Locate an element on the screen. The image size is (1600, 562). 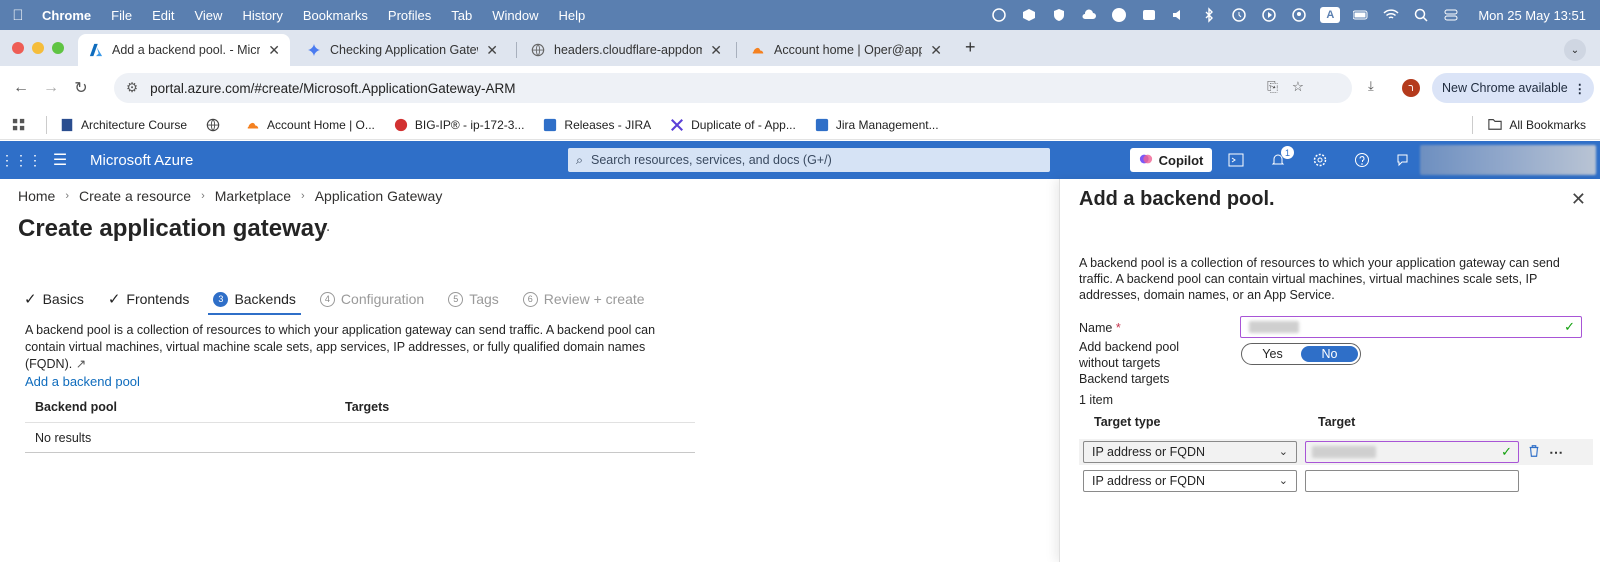
minimize-window-button is located at coordinates (38, 48).